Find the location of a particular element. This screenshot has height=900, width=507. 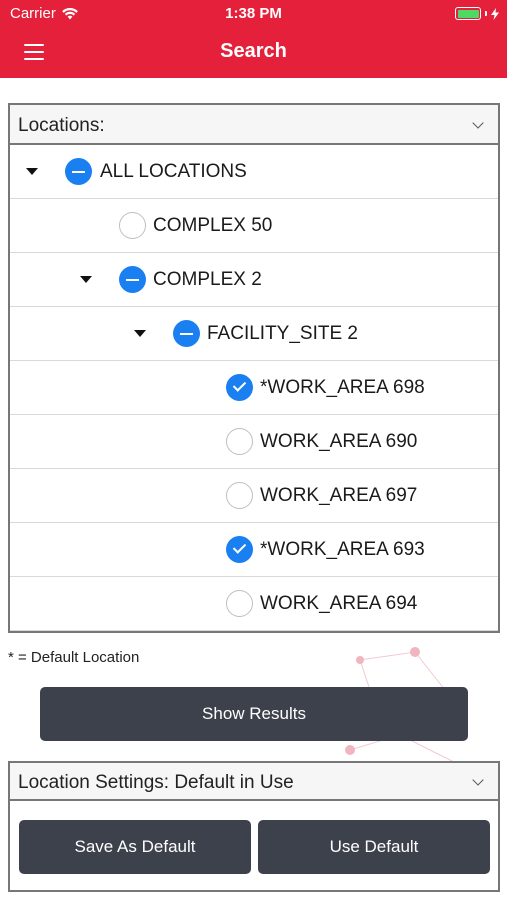

charging-bolt-icon is located at coordinates (495, 13).